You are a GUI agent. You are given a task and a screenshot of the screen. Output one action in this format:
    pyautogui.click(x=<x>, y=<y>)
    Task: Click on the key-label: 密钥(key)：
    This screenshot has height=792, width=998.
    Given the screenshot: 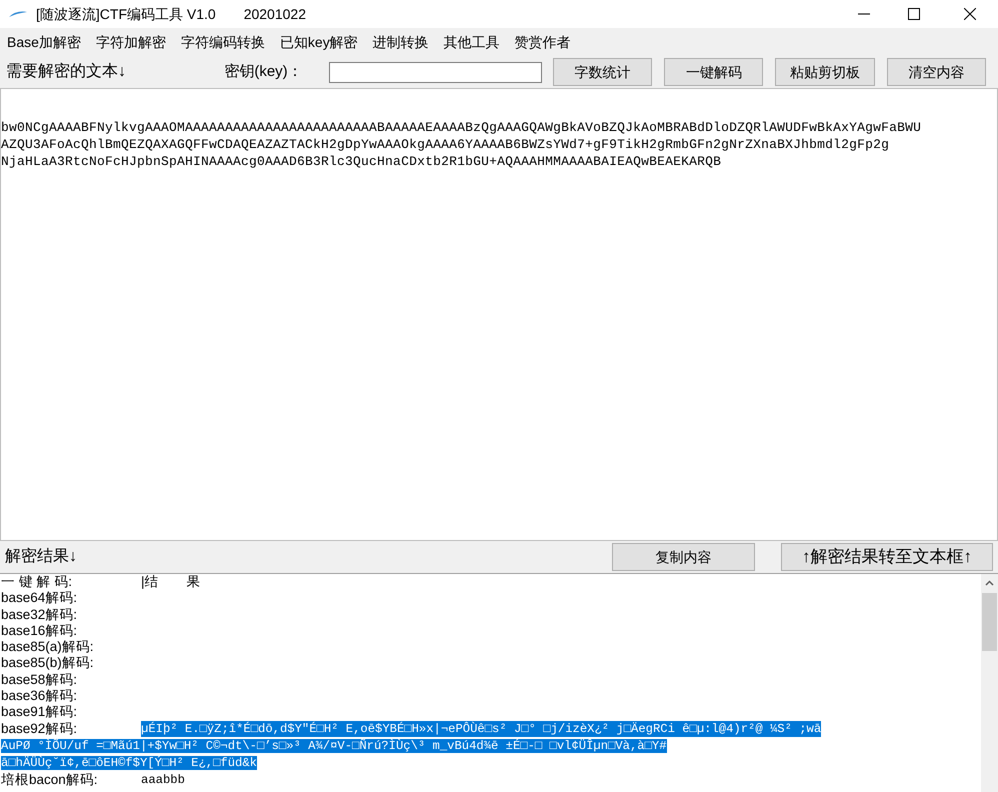 What is the action you would take?
    pyautogui.click(x=264, y=72)
    